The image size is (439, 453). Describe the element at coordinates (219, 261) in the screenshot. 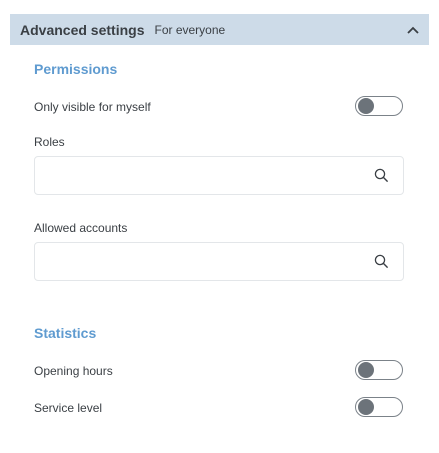

I see `allowed-accounts-input` at that location.